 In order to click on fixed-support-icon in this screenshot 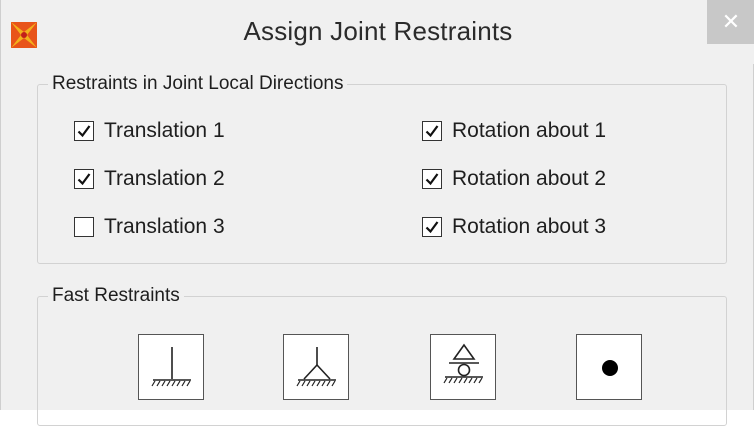, I will do `click(171, 367)`.